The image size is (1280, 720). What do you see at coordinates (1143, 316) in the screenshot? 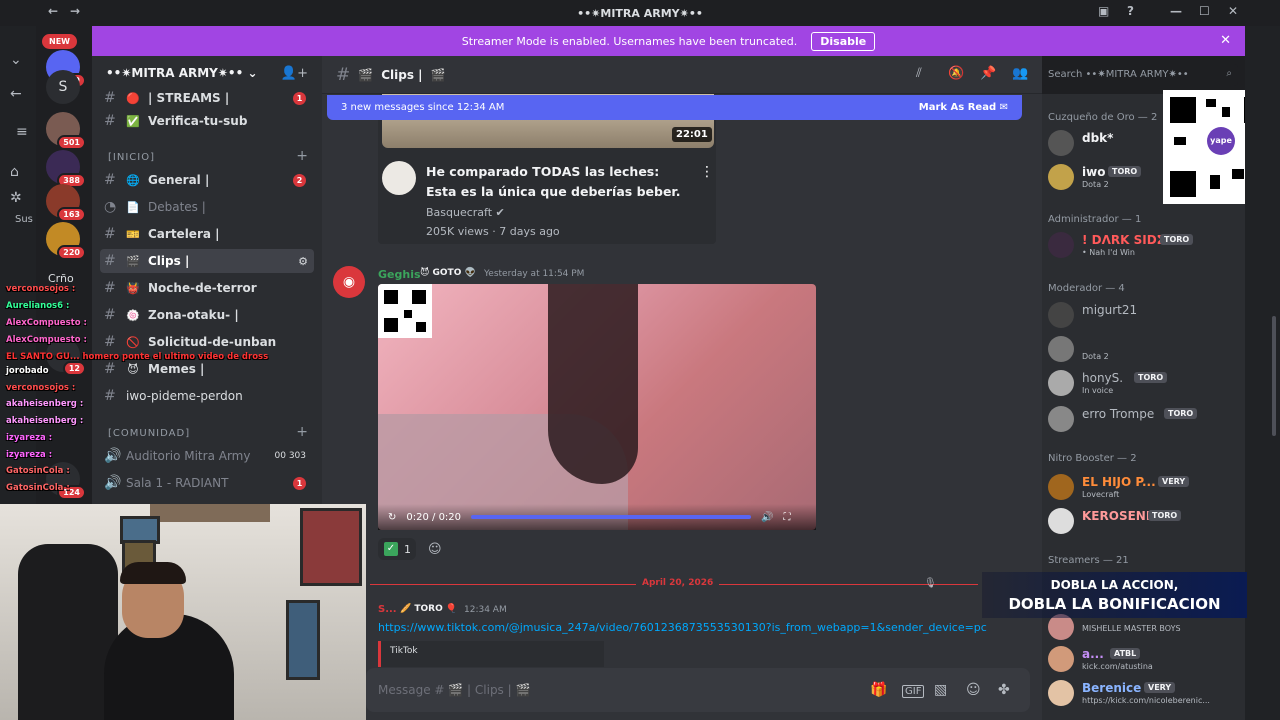
I see `member-item: migurt21` at bounding box center [1143, 316].